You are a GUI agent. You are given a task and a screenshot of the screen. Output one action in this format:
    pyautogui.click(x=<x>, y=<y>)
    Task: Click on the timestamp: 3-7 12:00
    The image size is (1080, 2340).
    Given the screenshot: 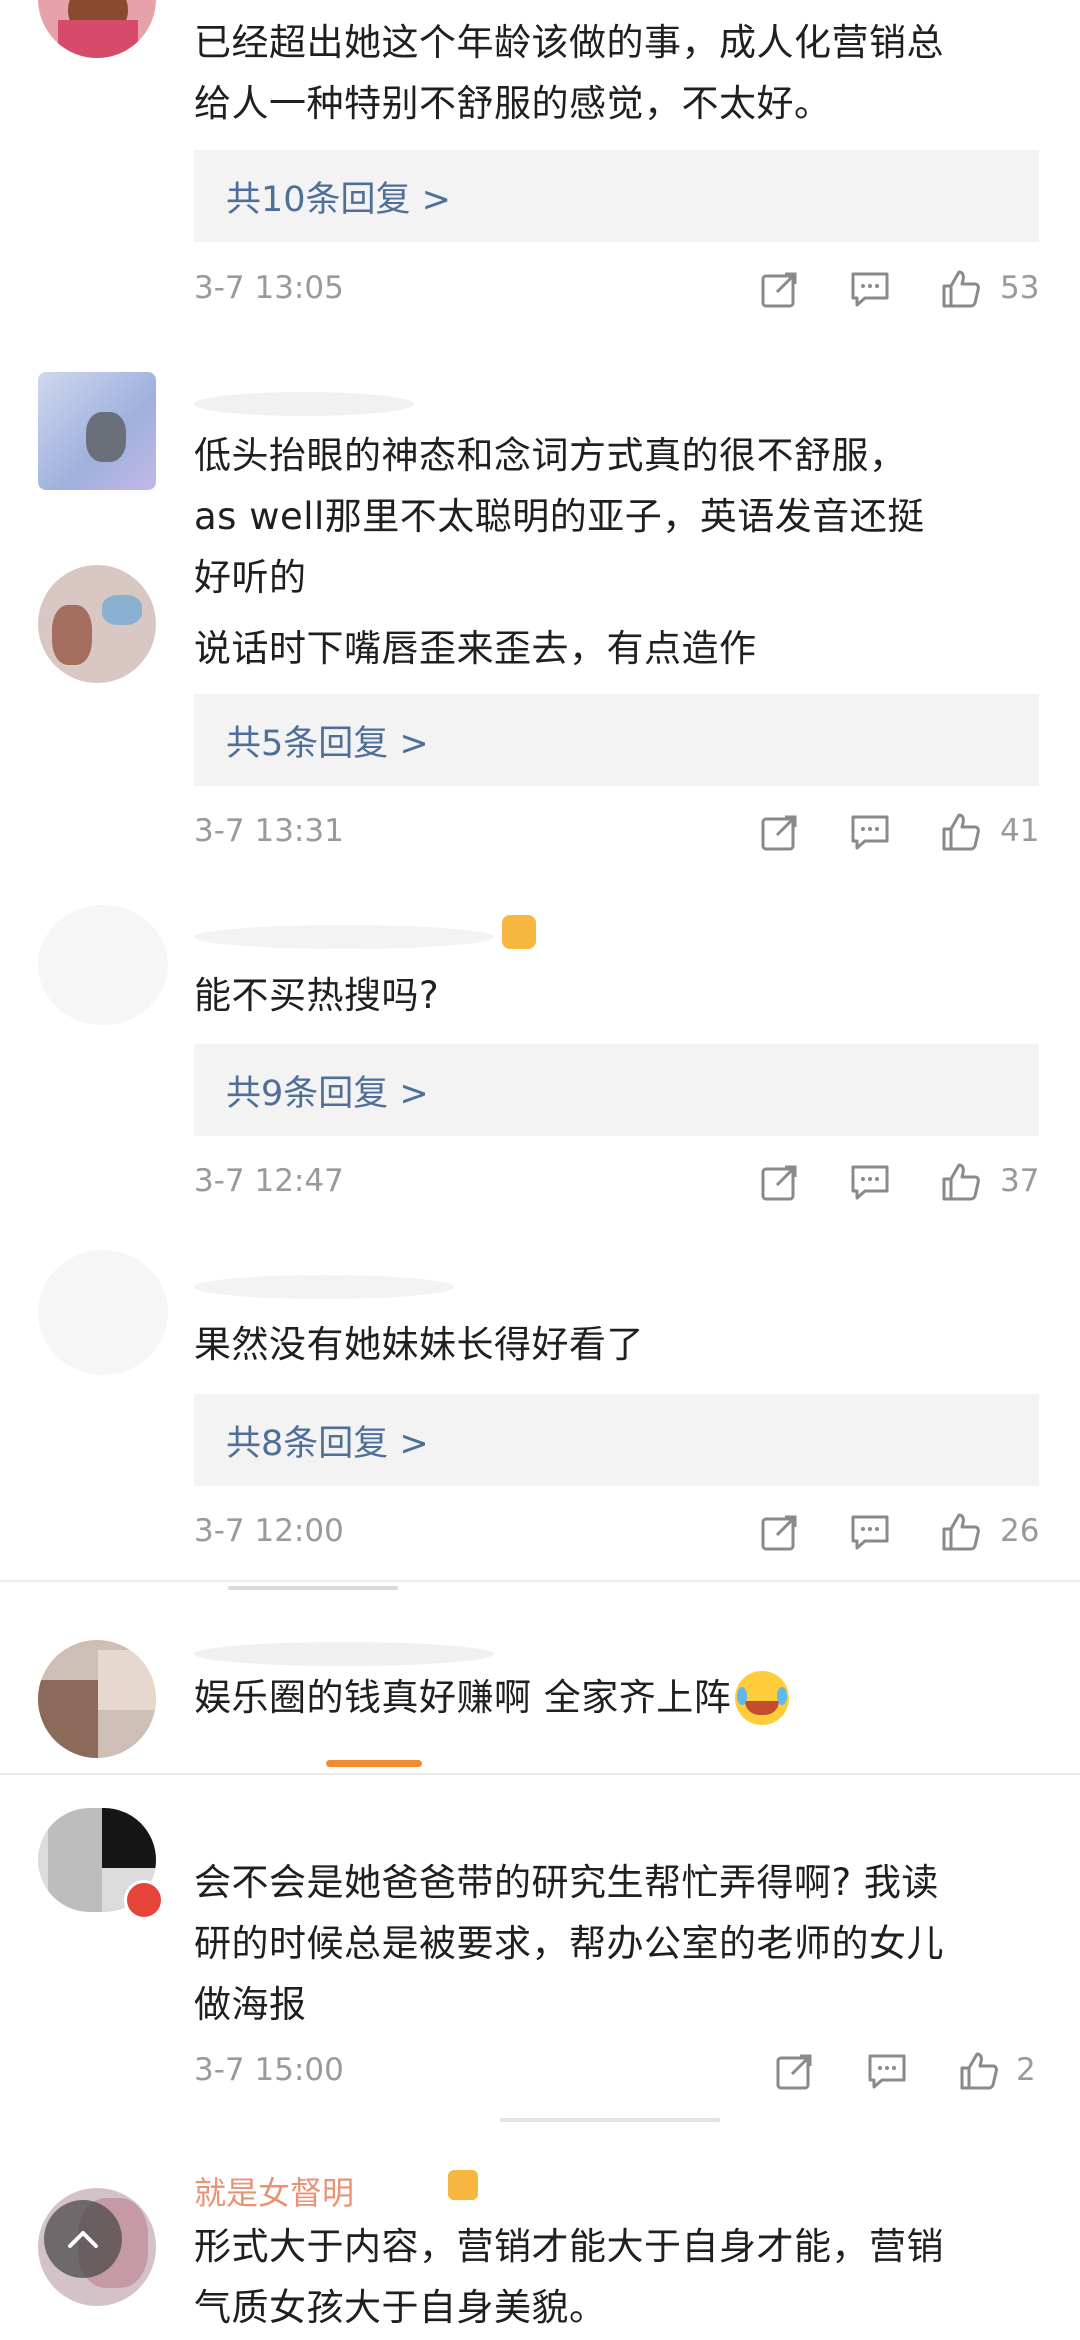 What is the action you would take?
    pyautogui.click(x=269, y=1531)
    